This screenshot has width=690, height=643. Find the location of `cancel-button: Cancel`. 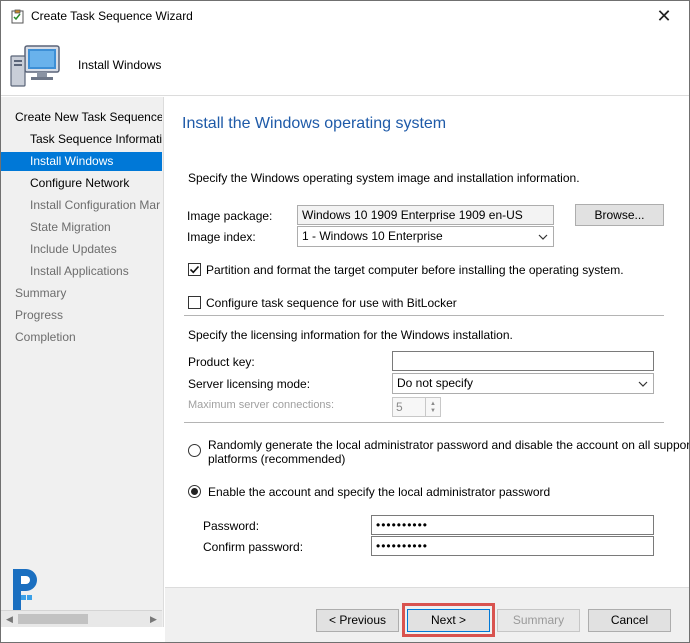

cancel-button: Cancel is located at coordinates (629, 620).